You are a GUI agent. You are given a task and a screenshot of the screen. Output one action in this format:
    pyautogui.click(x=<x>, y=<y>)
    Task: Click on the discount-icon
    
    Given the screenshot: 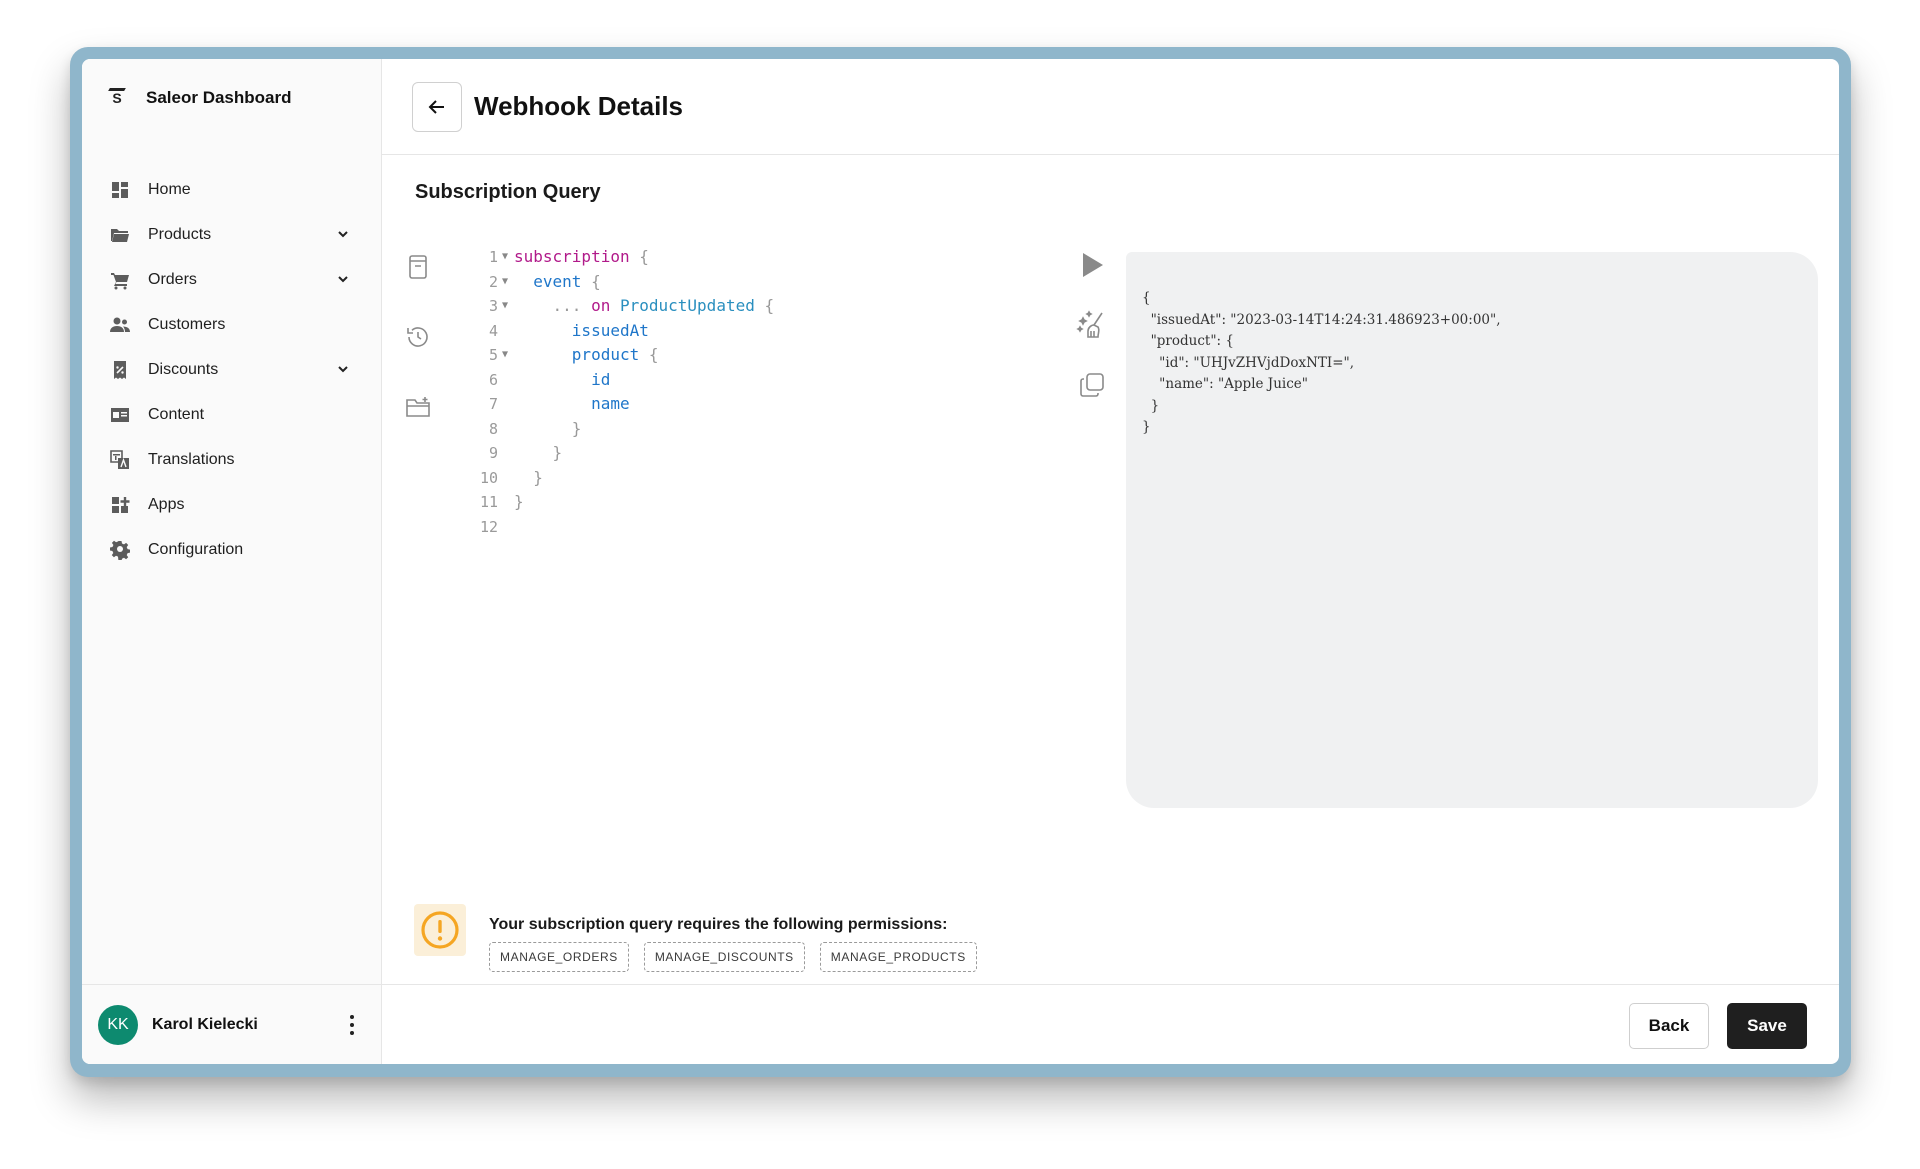 What is the action you would take?
    pyautogui.click(x=120, y=370)
    